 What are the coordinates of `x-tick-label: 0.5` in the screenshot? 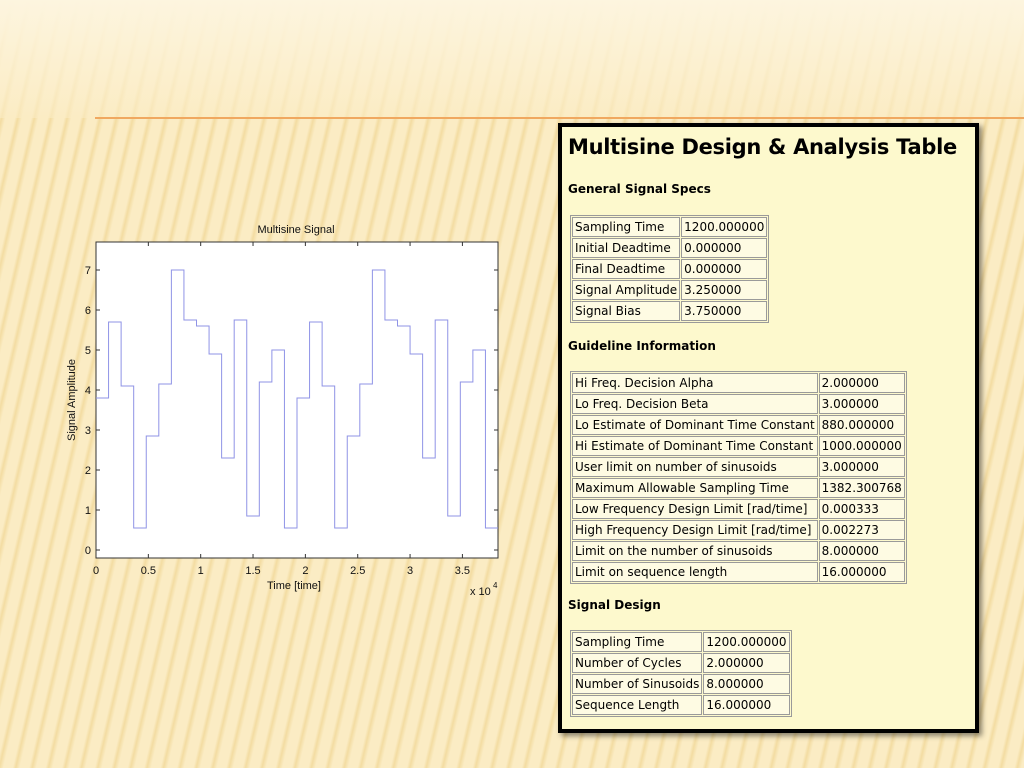 It's located at (148, 571).